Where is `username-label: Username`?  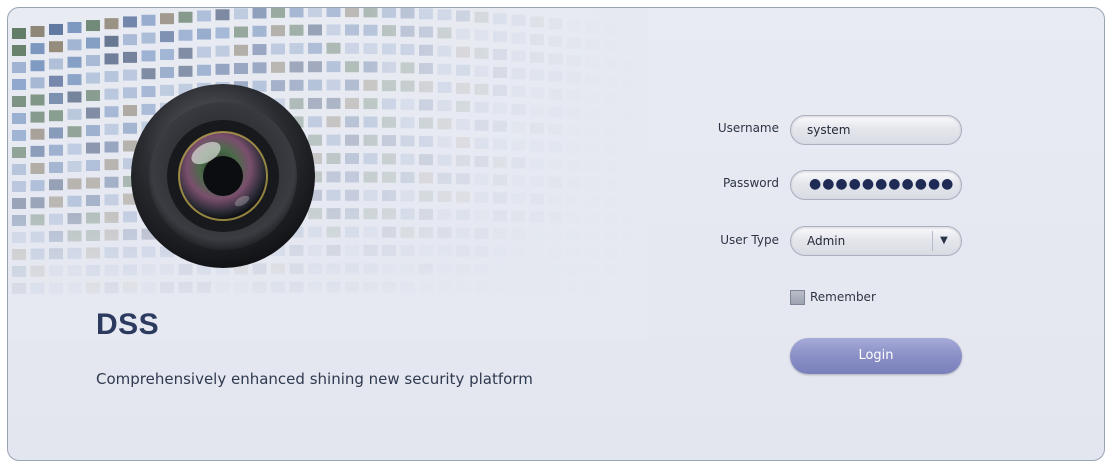
username-label: Username is located at coordinates (748, 128).